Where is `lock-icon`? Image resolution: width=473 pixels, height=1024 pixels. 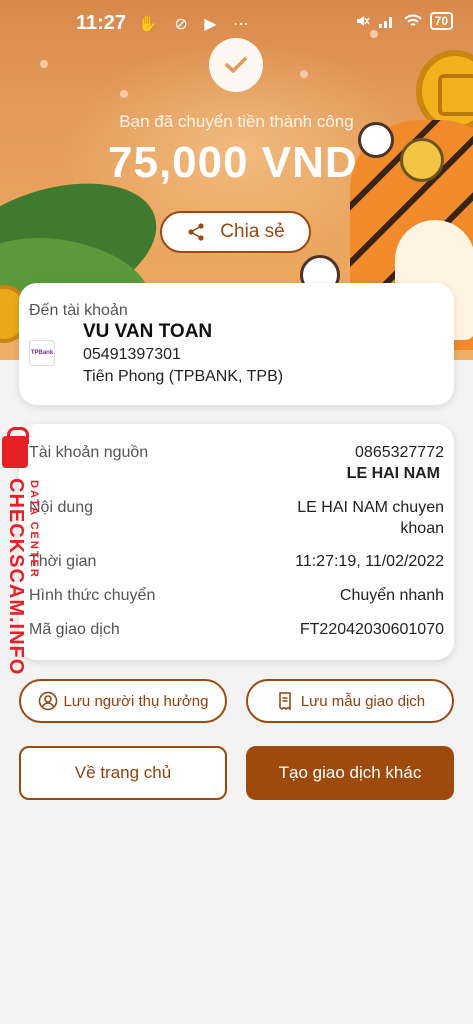
lock-icon is located at coordinates (15, 447).